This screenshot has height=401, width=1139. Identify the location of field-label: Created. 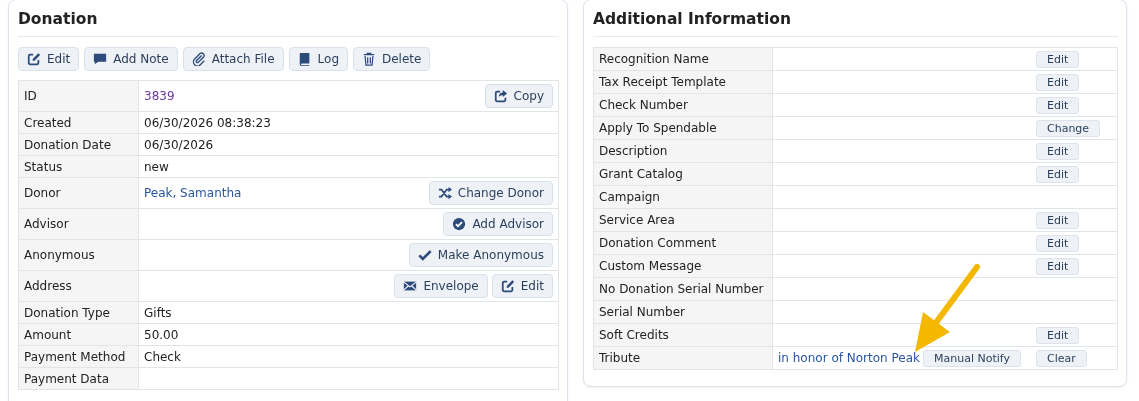
(78, 122).